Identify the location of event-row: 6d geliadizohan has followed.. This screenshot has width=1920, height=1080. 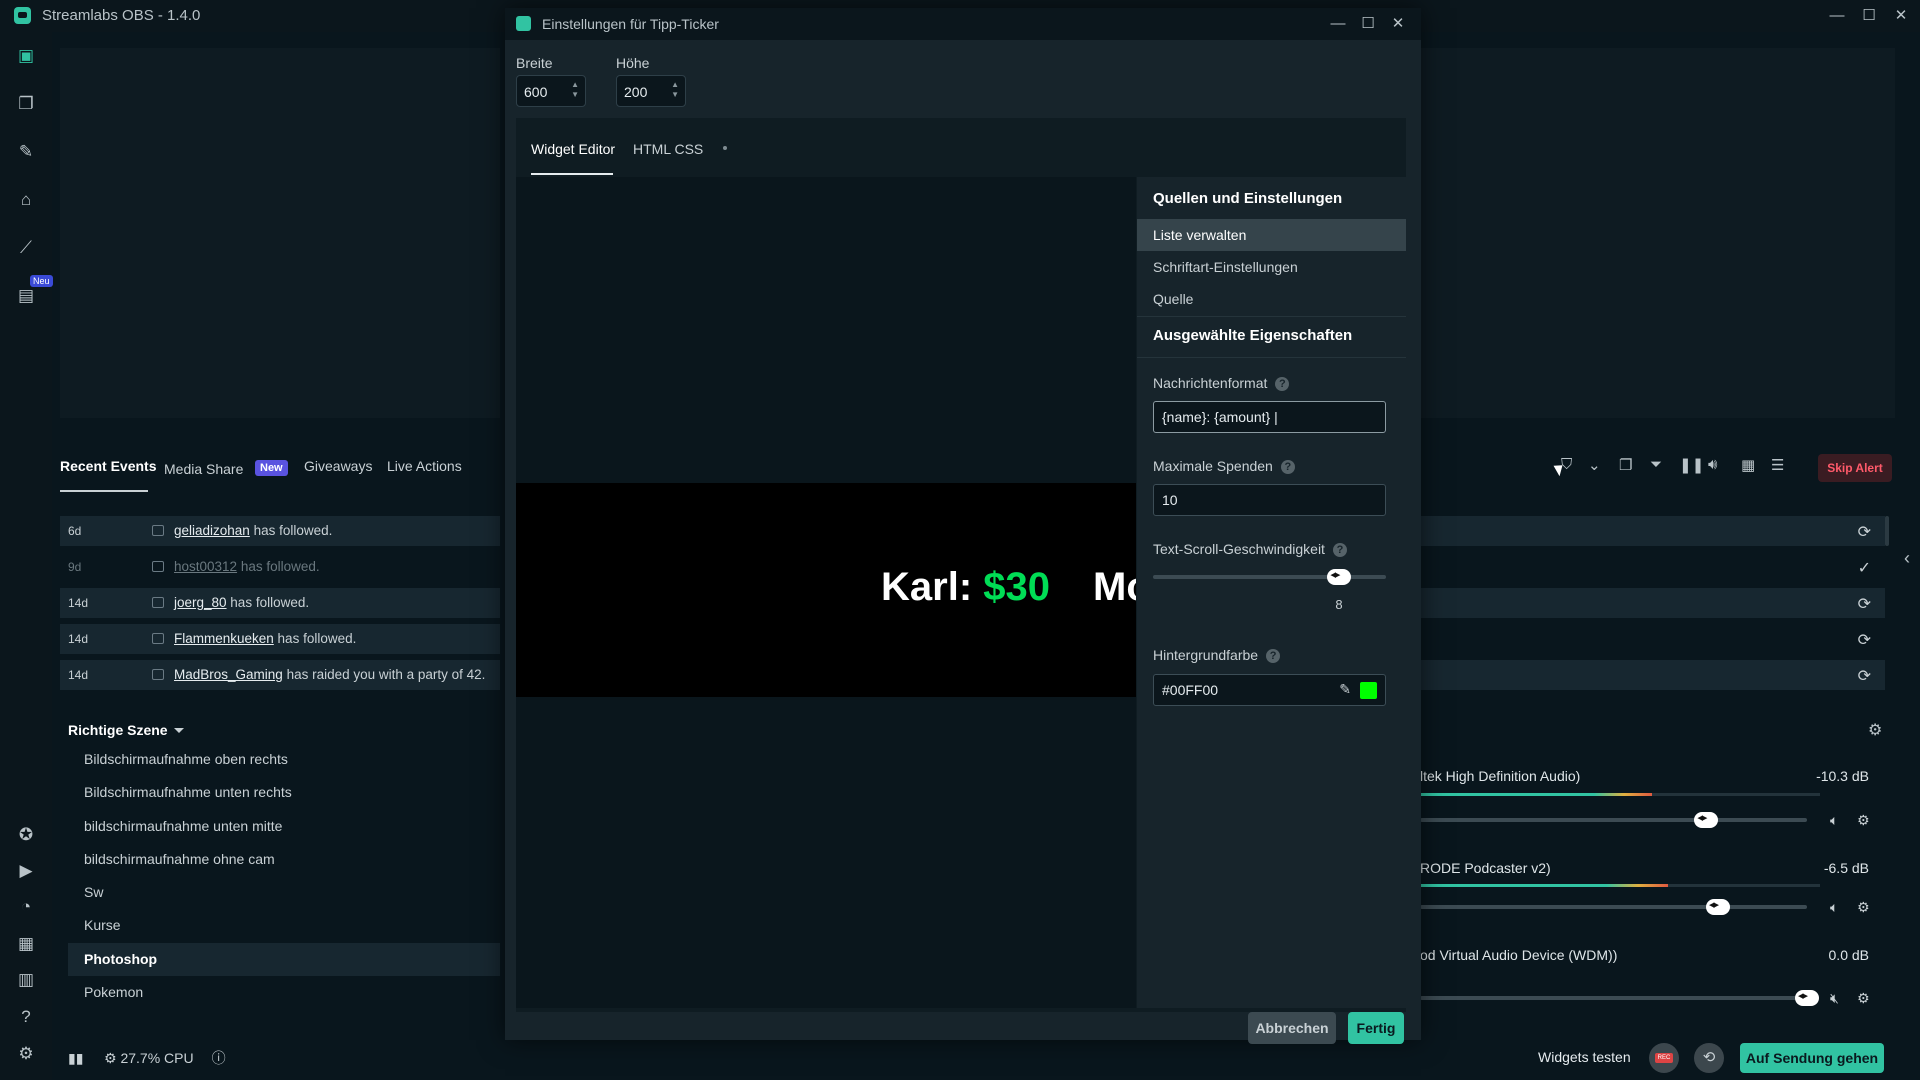
(280, 531).